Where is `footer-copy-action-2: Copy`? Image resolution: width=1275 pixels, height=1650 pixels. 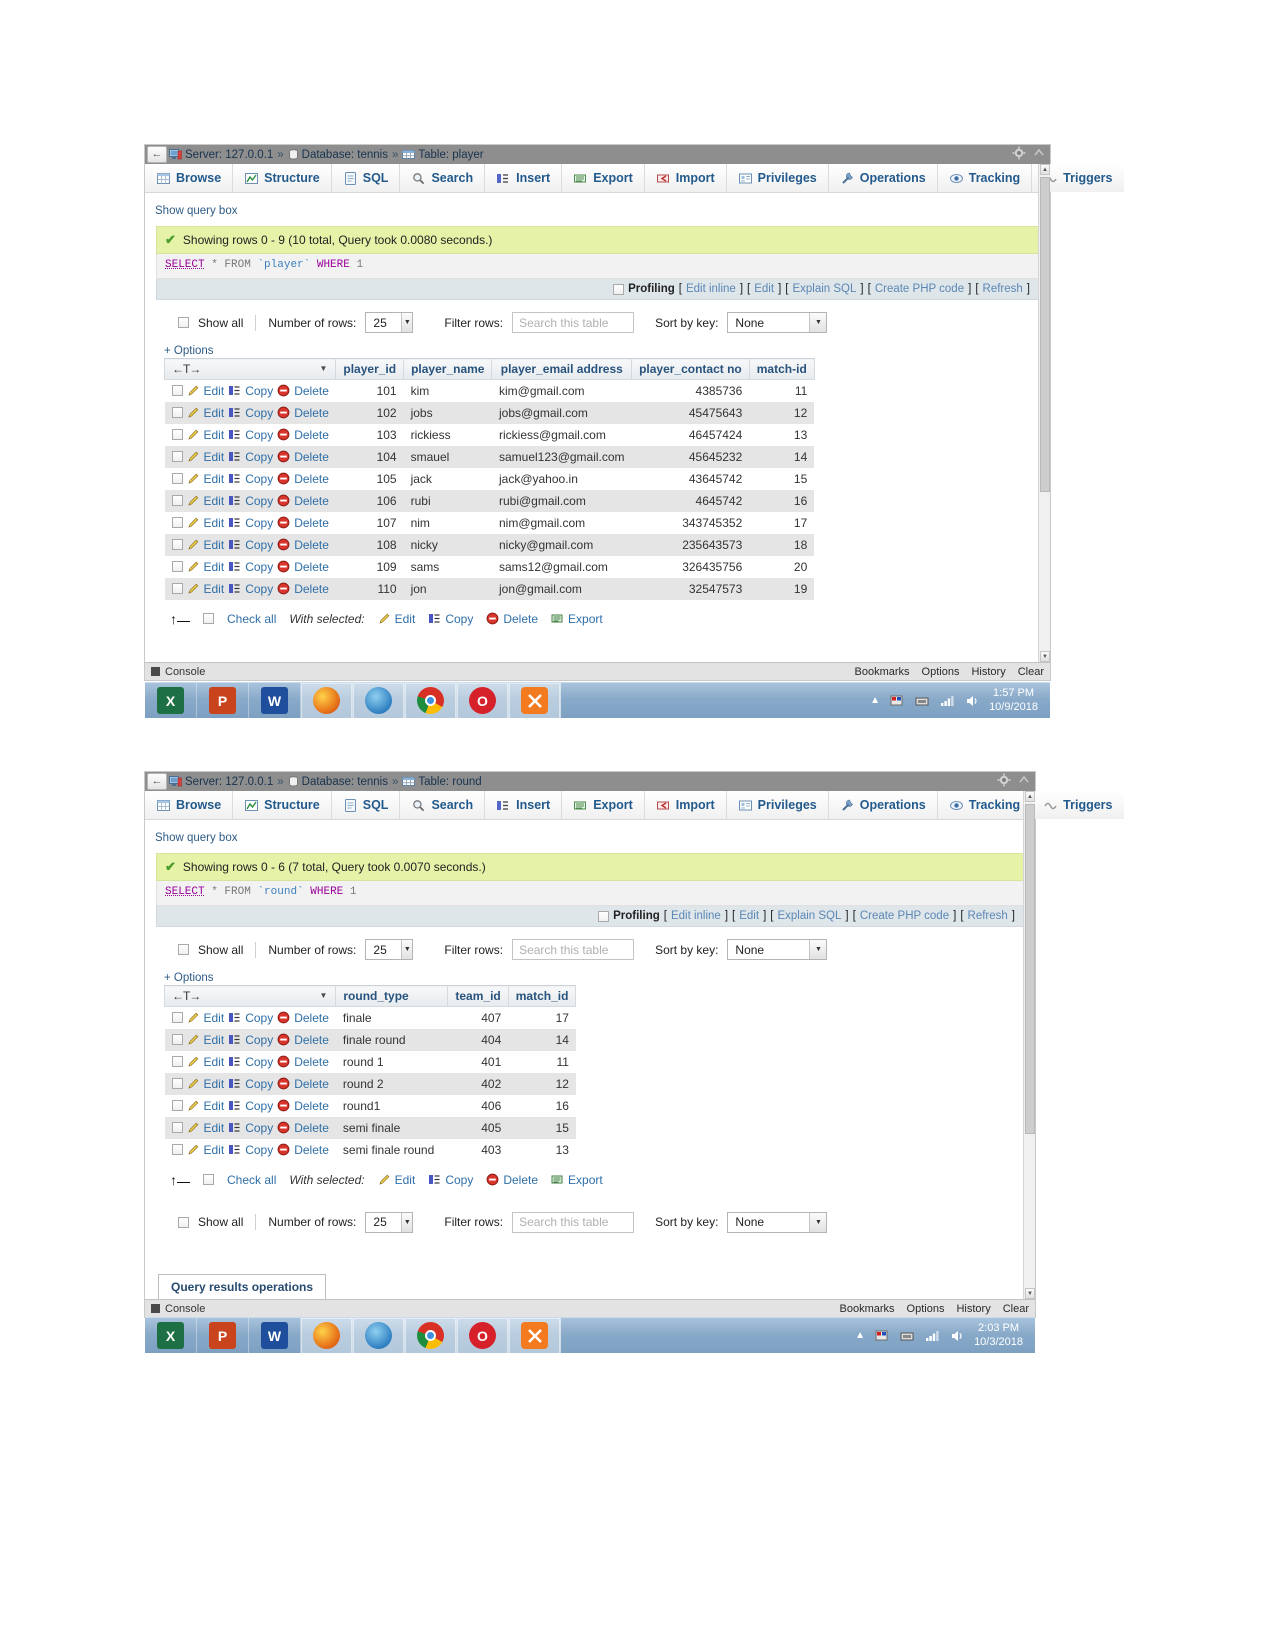 footer-copy-action-2: Copy is located at coordinates (450, 1180).